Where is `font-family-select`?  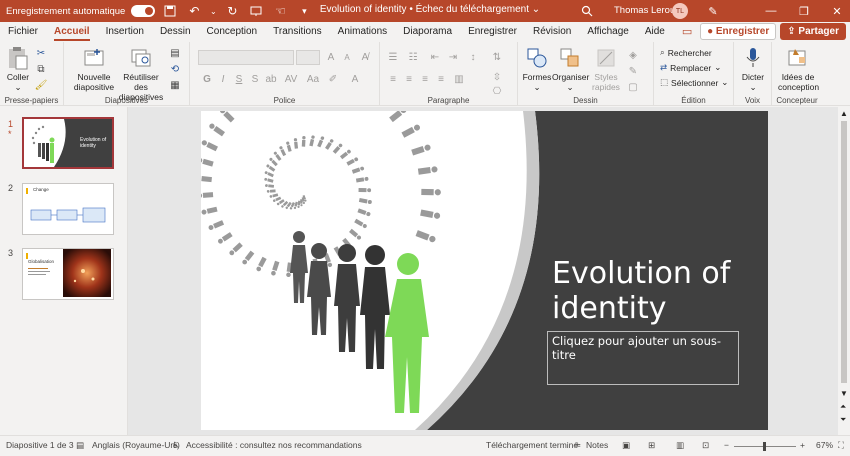
font-family-select is located at coordinates (246, 57).